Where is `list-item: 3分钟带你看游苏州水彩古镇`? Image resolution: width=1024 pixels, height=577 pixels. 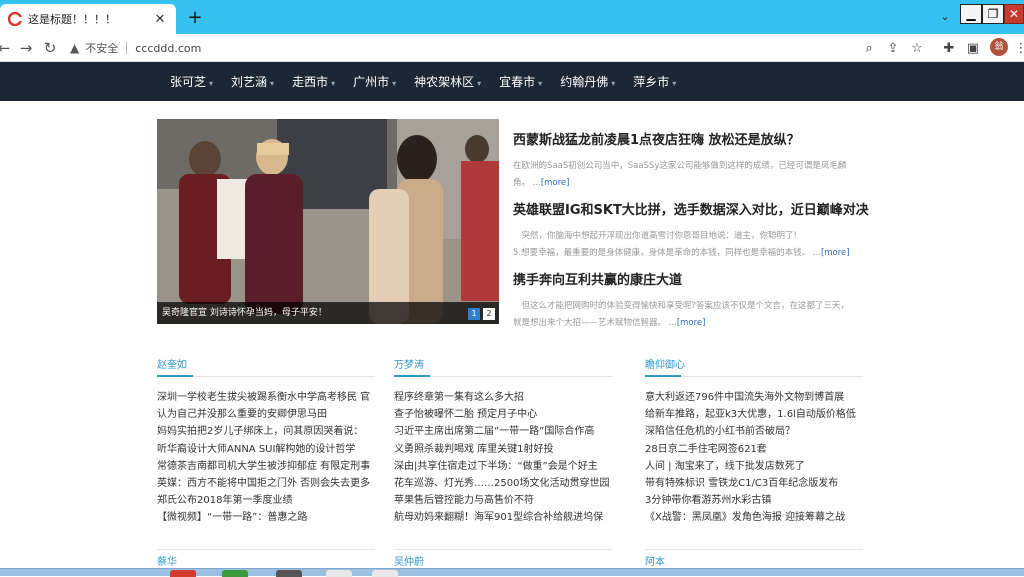
list-item: 3分钟带你看游苏州水彩古镇 is located at coordinates (754, 500).